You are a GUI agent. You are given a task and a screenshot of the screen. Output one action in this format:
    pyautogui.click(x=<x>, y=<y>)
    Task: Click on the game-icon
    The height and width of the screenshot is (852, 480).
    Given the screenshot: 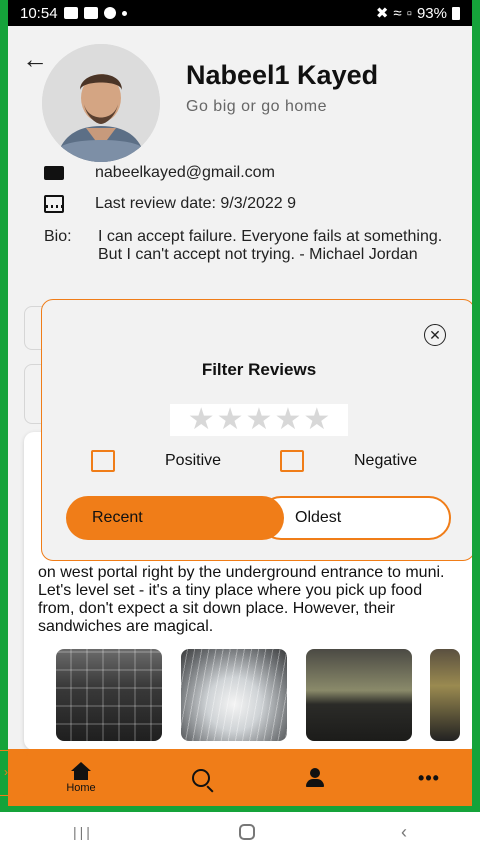 What is the action you would take?
    pyautogui.click(x=90, y=13)
    